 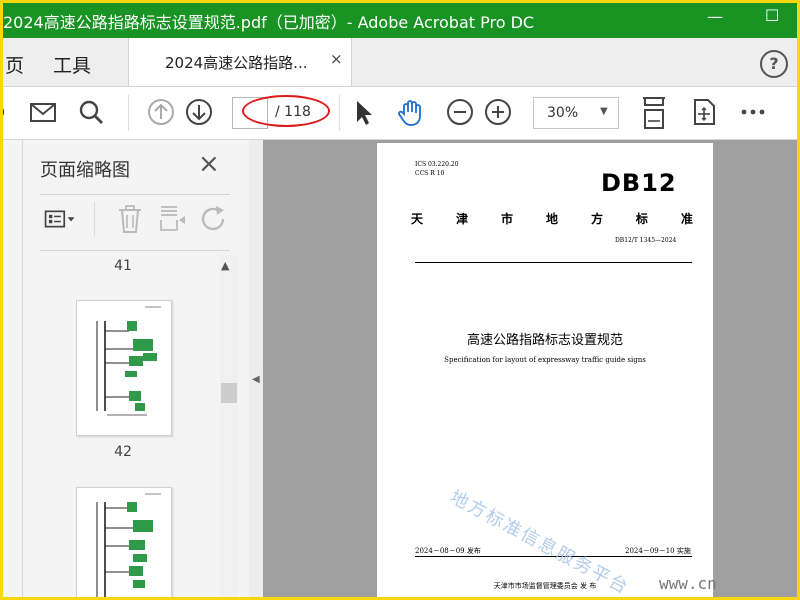 I want to click on select-cursor-icon, so click(x=363, y=112).